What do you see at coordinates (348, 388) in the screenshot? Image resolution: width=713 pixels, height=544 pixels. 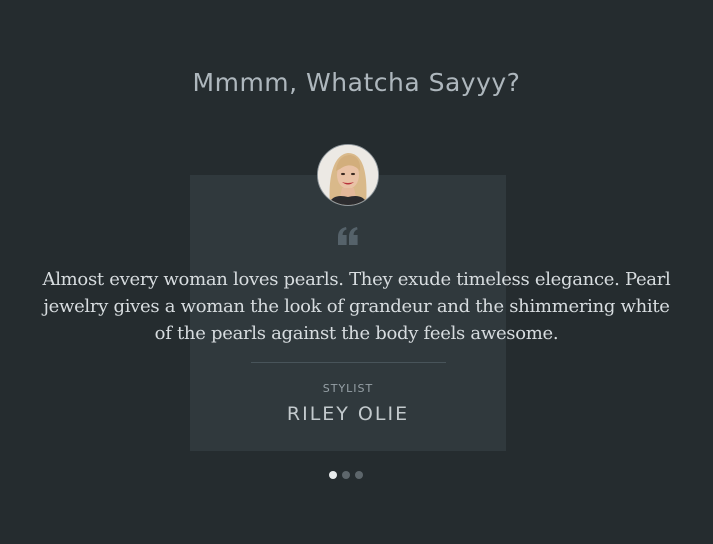 I see `author-role: STYLIST` at bounding box center [348, 388].